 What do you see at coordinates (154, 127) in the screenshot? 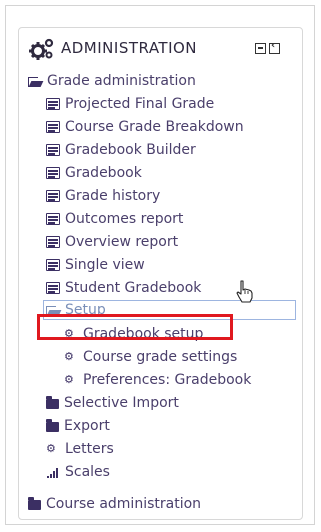
I see `tree-item-label: Course Grade Breakdown` at bounding box center [154, 127].